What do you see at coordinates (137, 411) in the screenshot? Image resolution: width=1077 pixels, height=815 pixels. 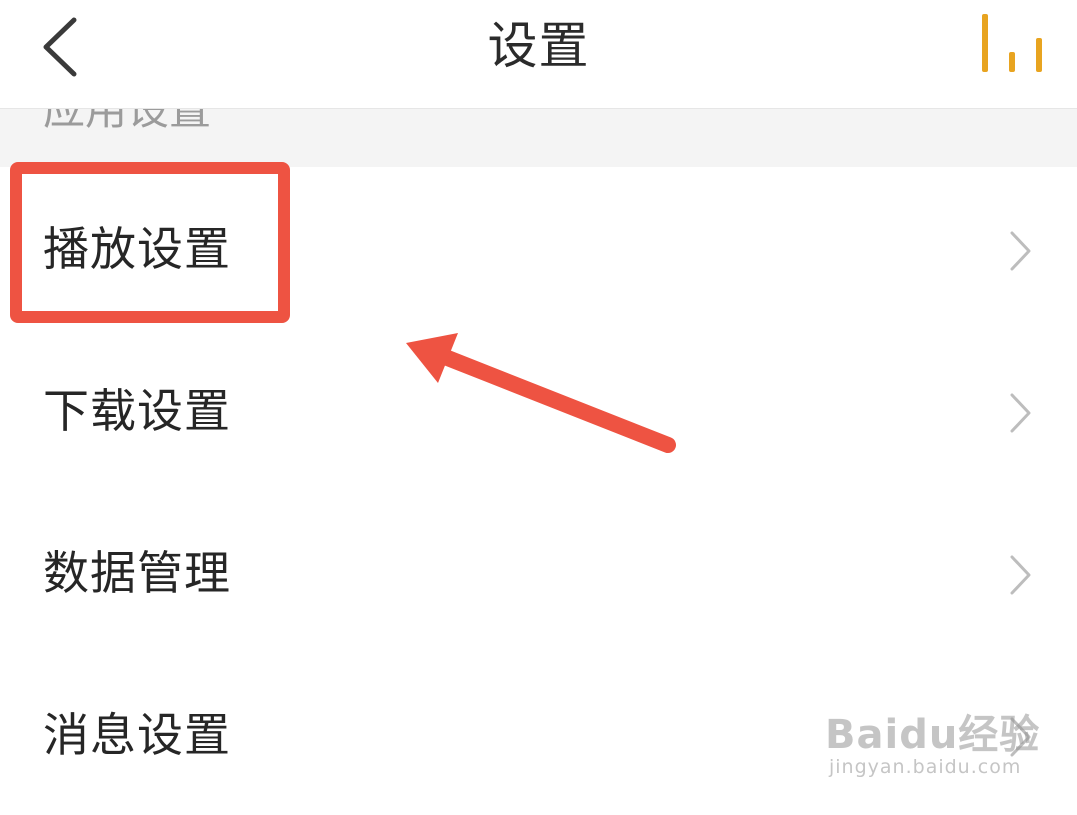 I see `settings-item-label: 下载设置` at bounding box center [137, 411].